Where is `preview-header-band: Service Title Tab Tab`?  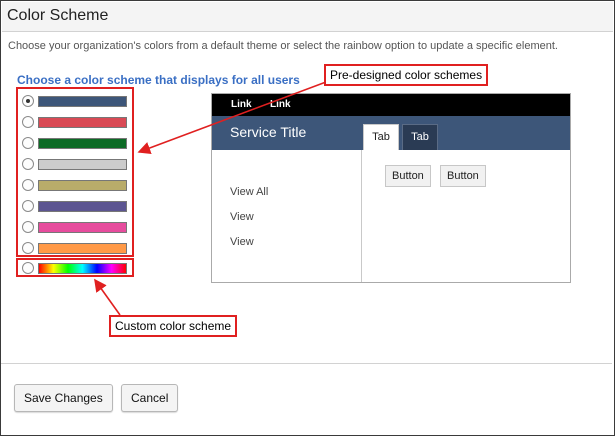
preview-header-band: Service Title Tab Tab is located at coordinates (391, 133).